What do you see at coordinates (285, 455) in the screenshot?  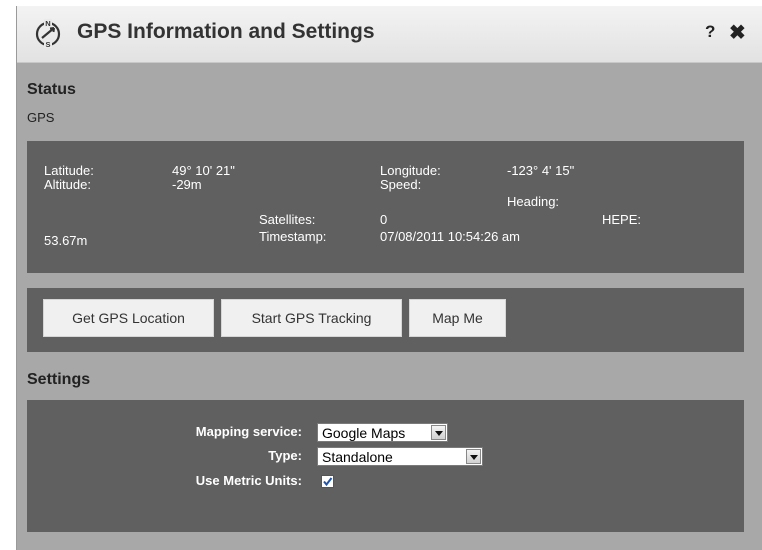 I see `type-label: Type:` at bounding box center [285, 455].